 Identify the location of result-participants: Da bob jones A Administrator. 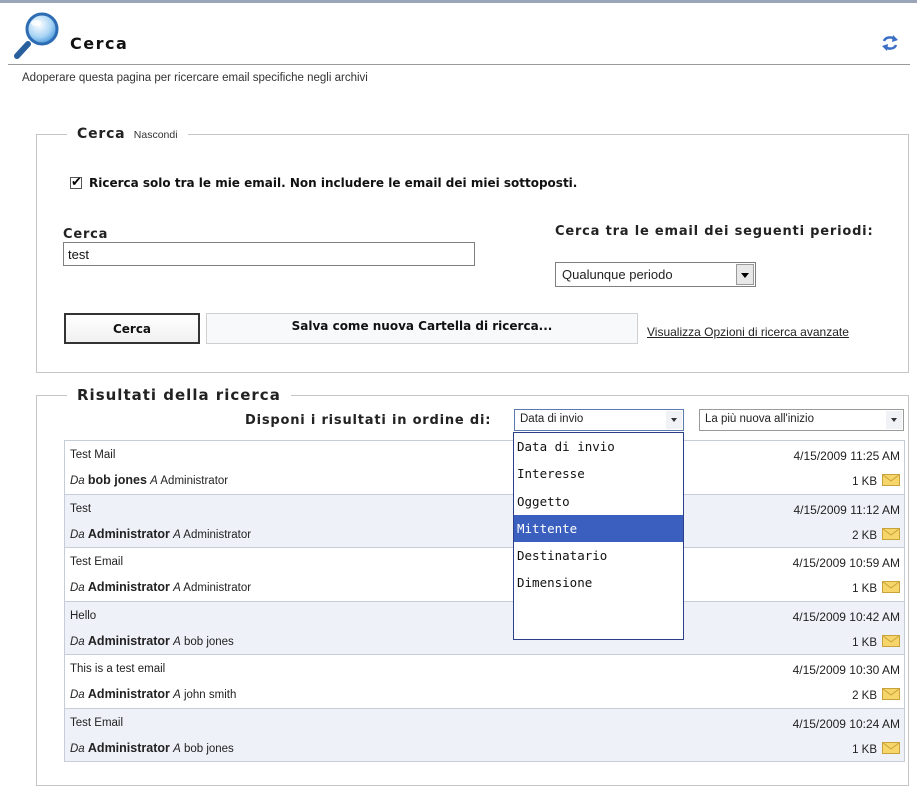
(149, 480).